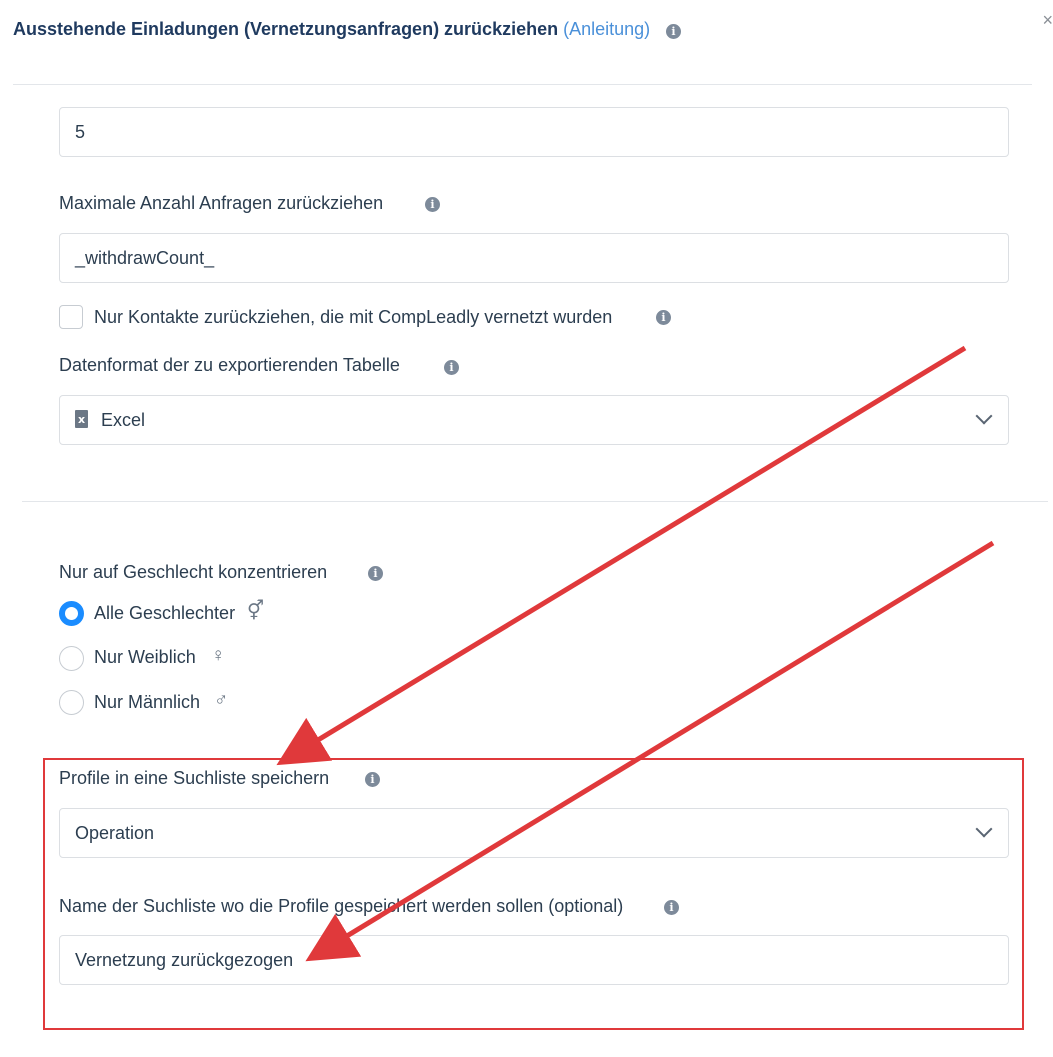 Image resolution: width=1053 pixels, height=1057 pixels. I want to click on delay-input: 5, so click(534, 132).